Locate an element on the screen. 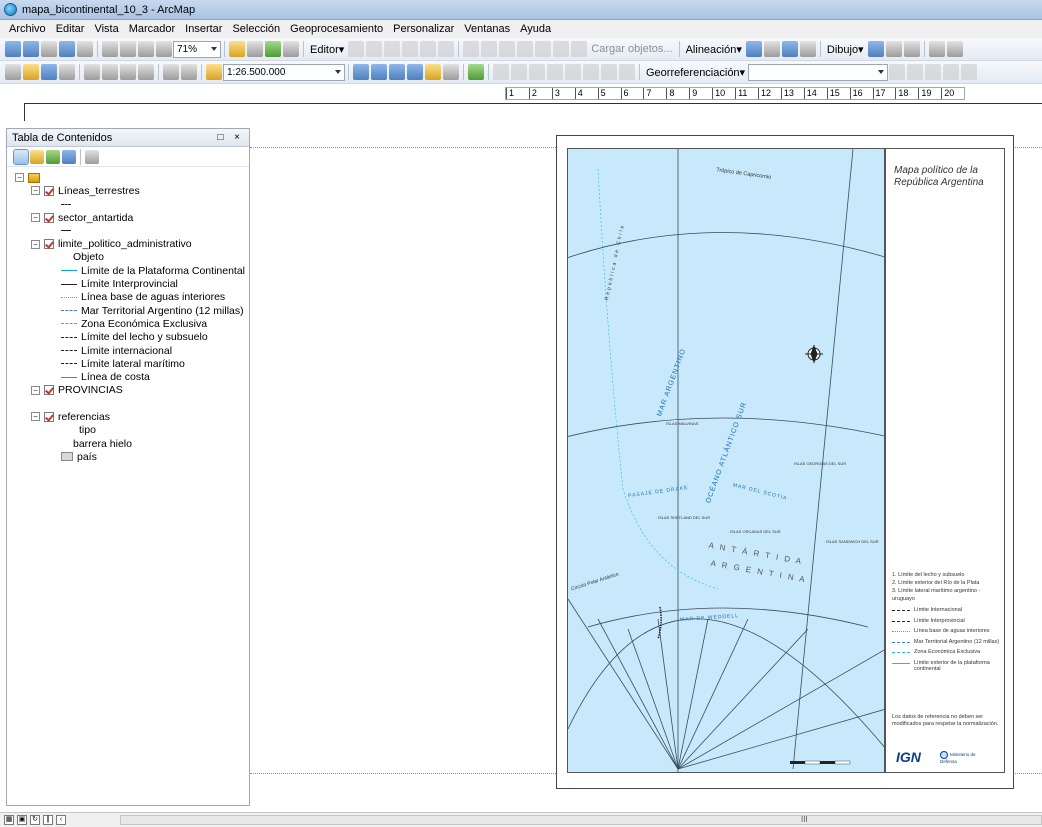 The image size is (1042, 827). undo-icon is located at coordinates (171, 72).